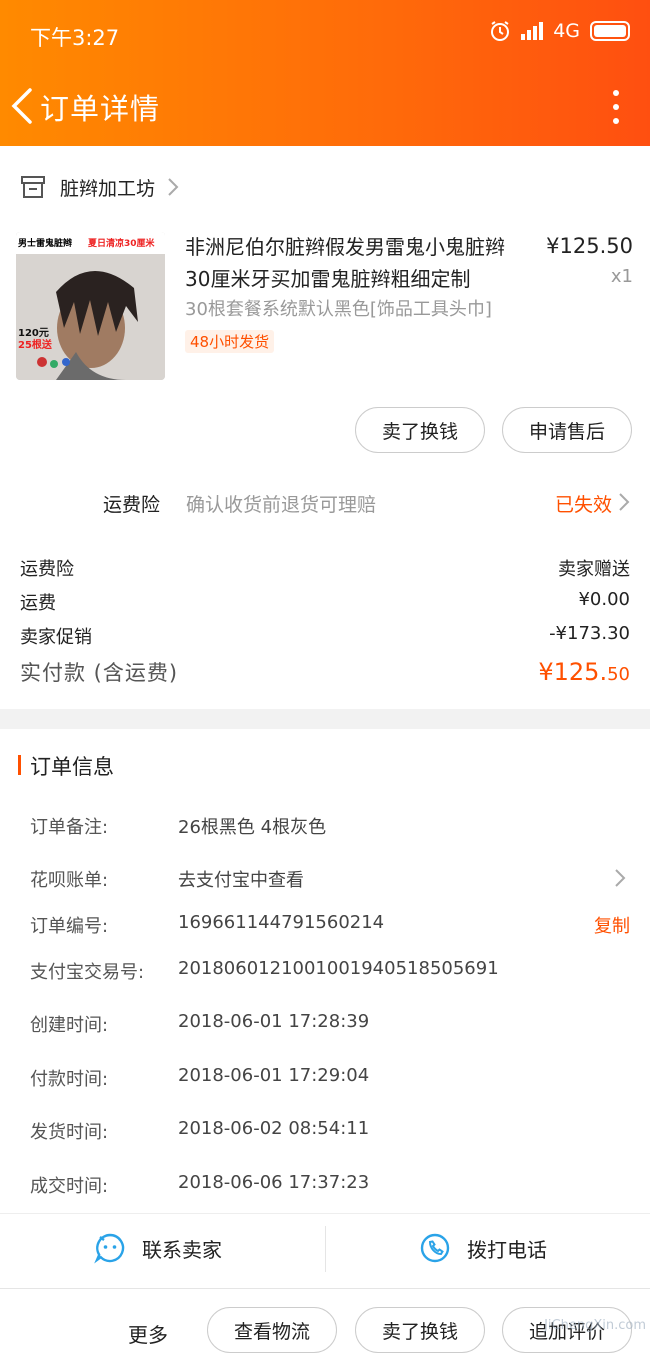 Image resolution: width=650 pixels, height=1372 pixels. What do you see at coordinates (108, 188) in the screenshot?
I see `shop-name: 脏辫加工坊` at bounding box center [108, 188].